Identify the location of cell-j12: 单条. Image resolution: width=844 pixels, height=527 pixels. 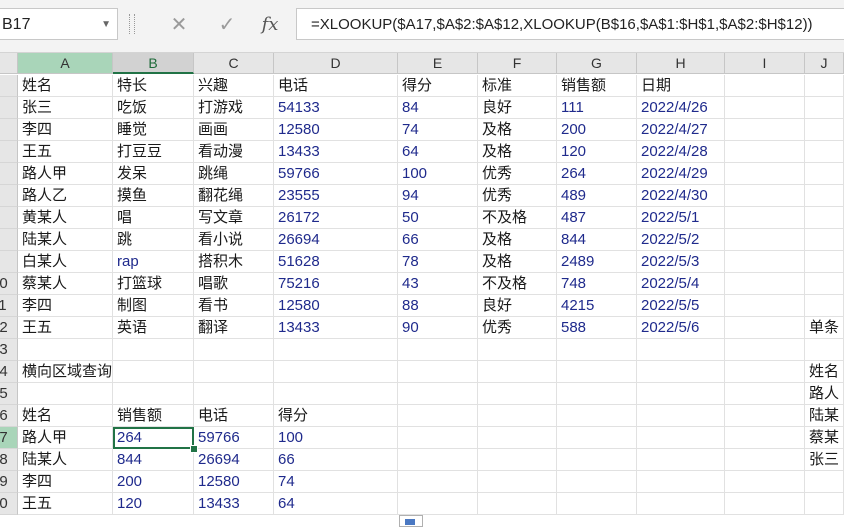
(824, 328).